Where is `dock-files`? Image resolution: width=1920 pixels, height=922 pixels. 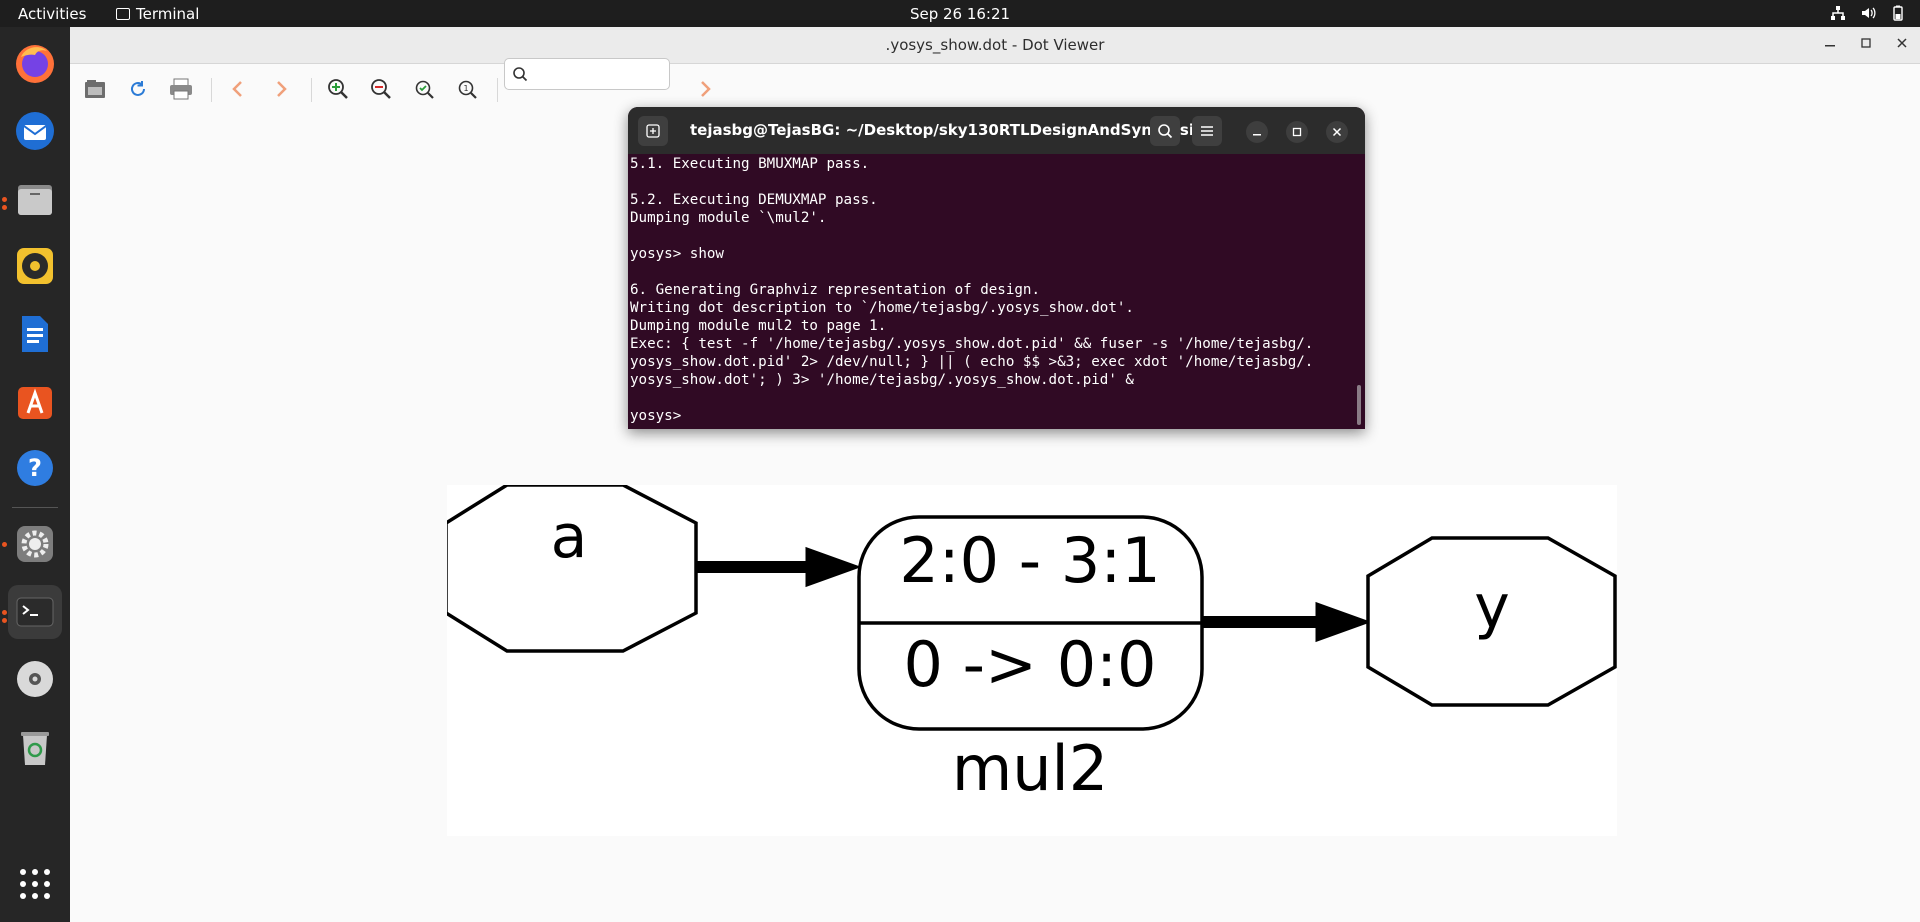
dock-files is located at coordinates (35, 199).